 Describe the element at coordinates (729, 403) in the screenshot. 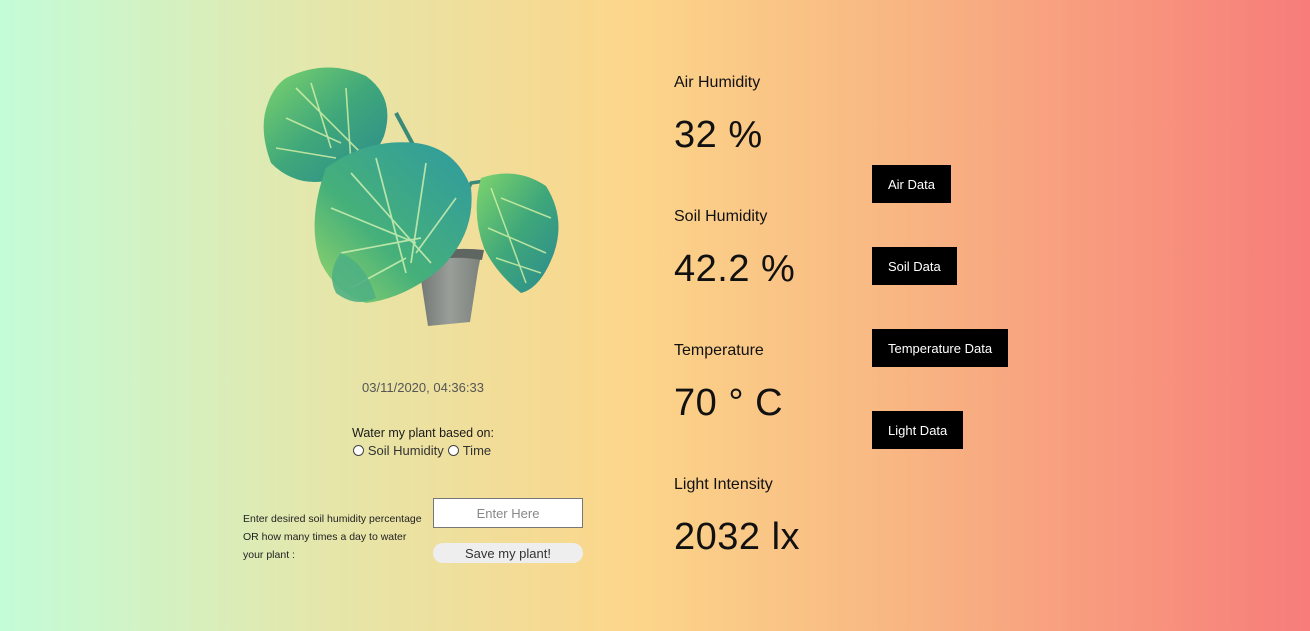

I see `temperature-value: 70 ° C` at that location.